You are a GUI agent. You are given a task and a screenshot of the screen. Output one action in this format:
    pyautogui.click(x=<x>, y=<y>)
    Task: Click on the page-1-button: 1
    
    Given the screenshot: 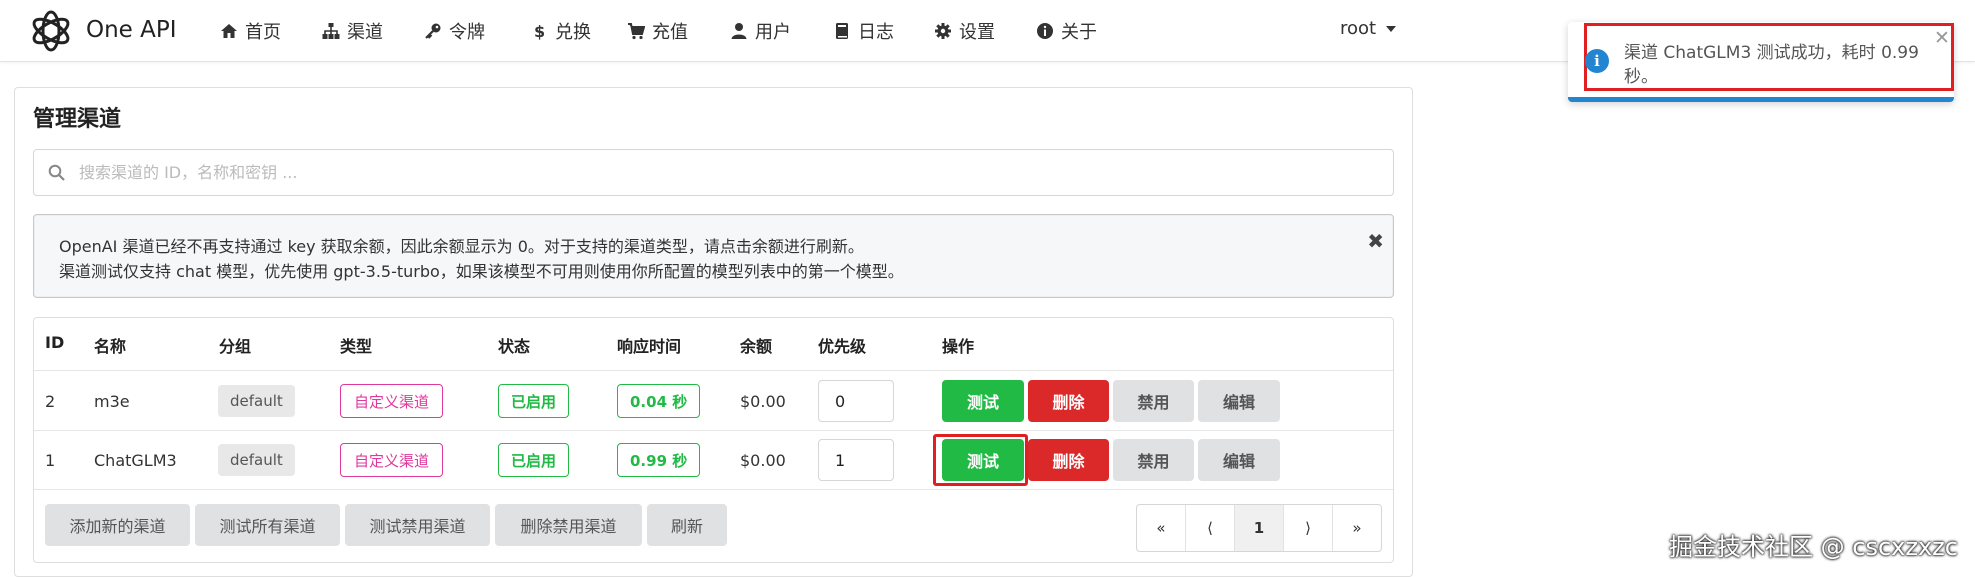 What is the action you would take?
    pyautogui.click(x=1259, y=528)
    